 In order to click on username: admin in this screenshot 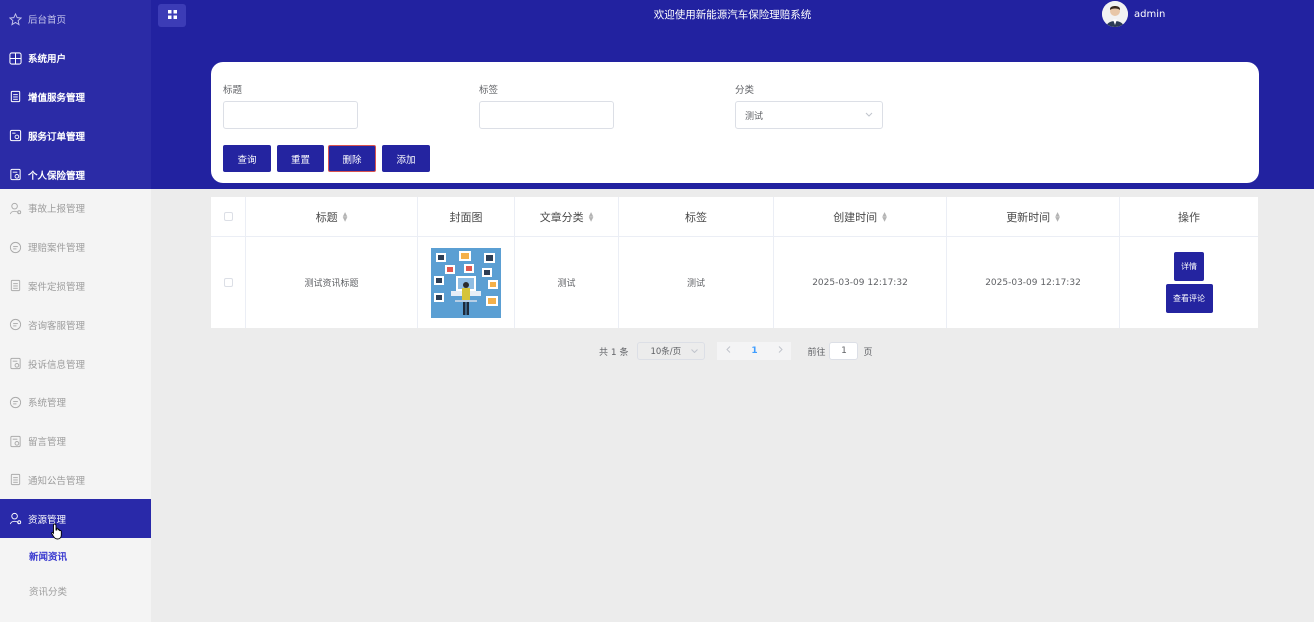, I will do `click(1150, 14)`.